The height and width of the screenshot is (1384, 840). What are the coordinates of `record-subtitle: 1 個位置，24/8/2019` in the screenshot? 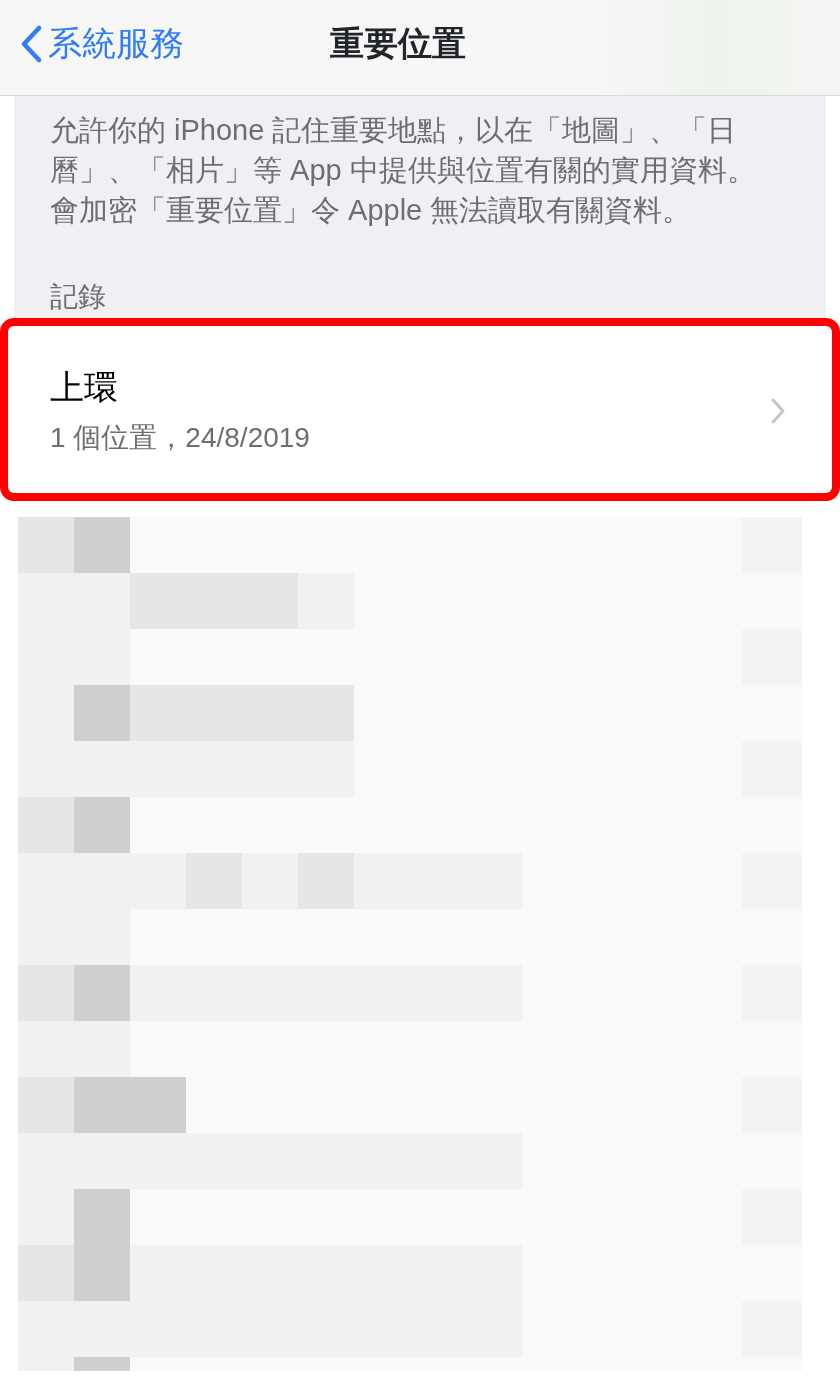 It's located at (180, 438).